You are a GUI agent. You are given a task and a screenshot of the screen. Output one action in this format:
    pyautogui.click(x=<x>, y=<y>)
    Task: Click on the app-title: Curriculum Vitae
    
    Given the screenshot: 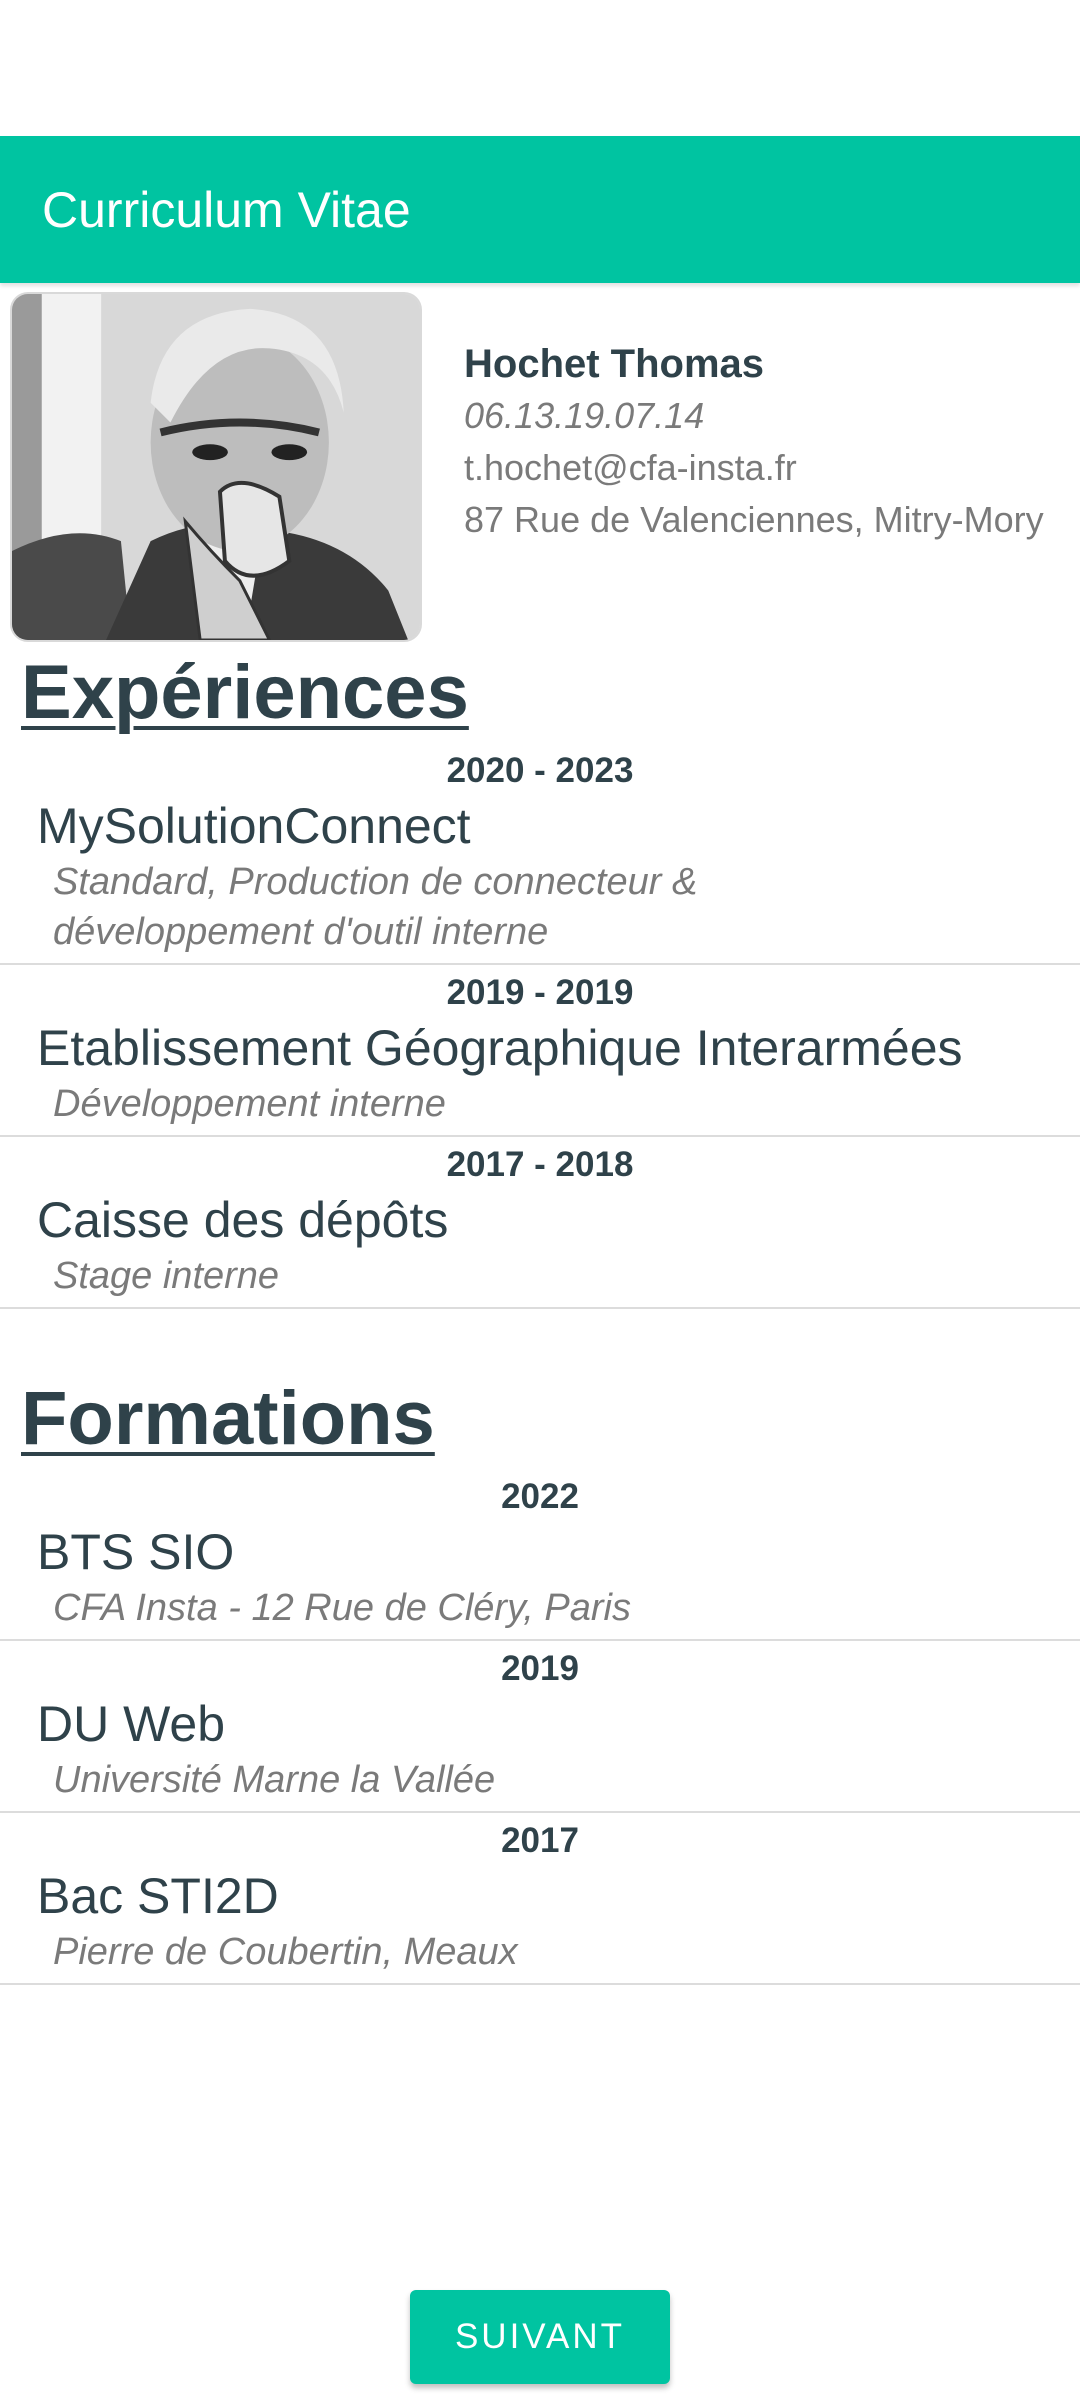 What is the action you would take?
    pyautogui.click(x=226, y=209)
    